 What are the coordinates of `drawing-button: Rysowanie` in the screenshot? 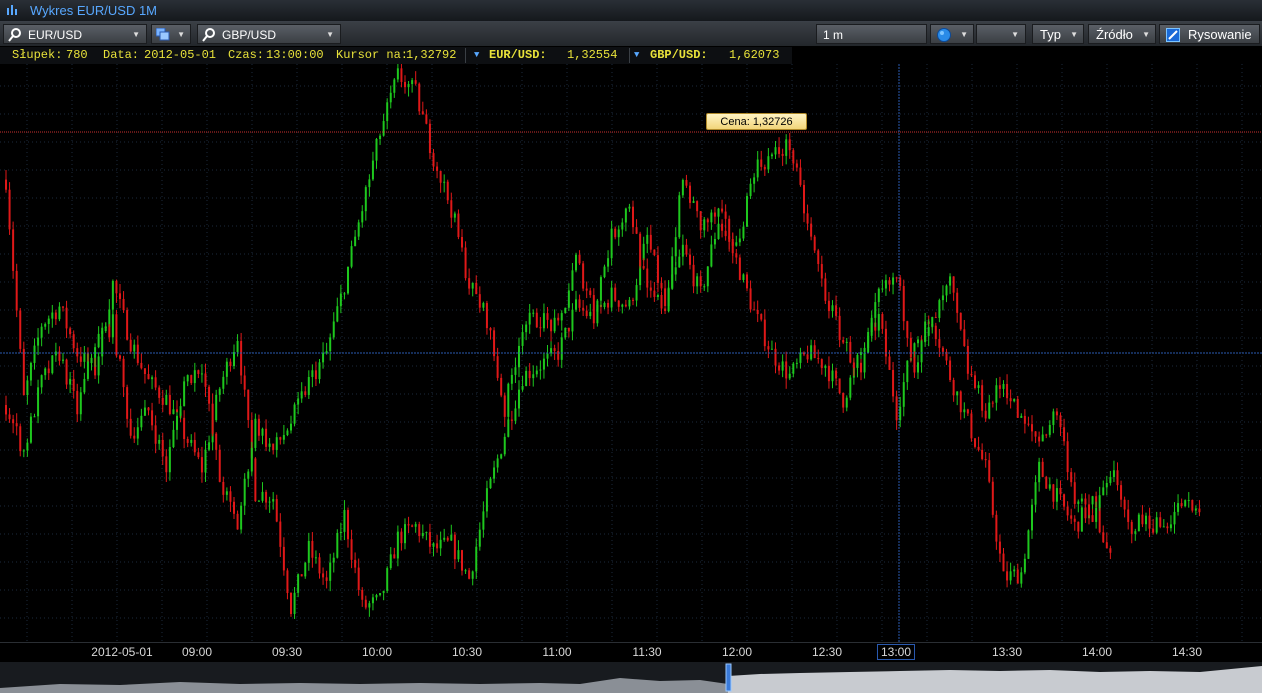 It's located at (1209, 34).